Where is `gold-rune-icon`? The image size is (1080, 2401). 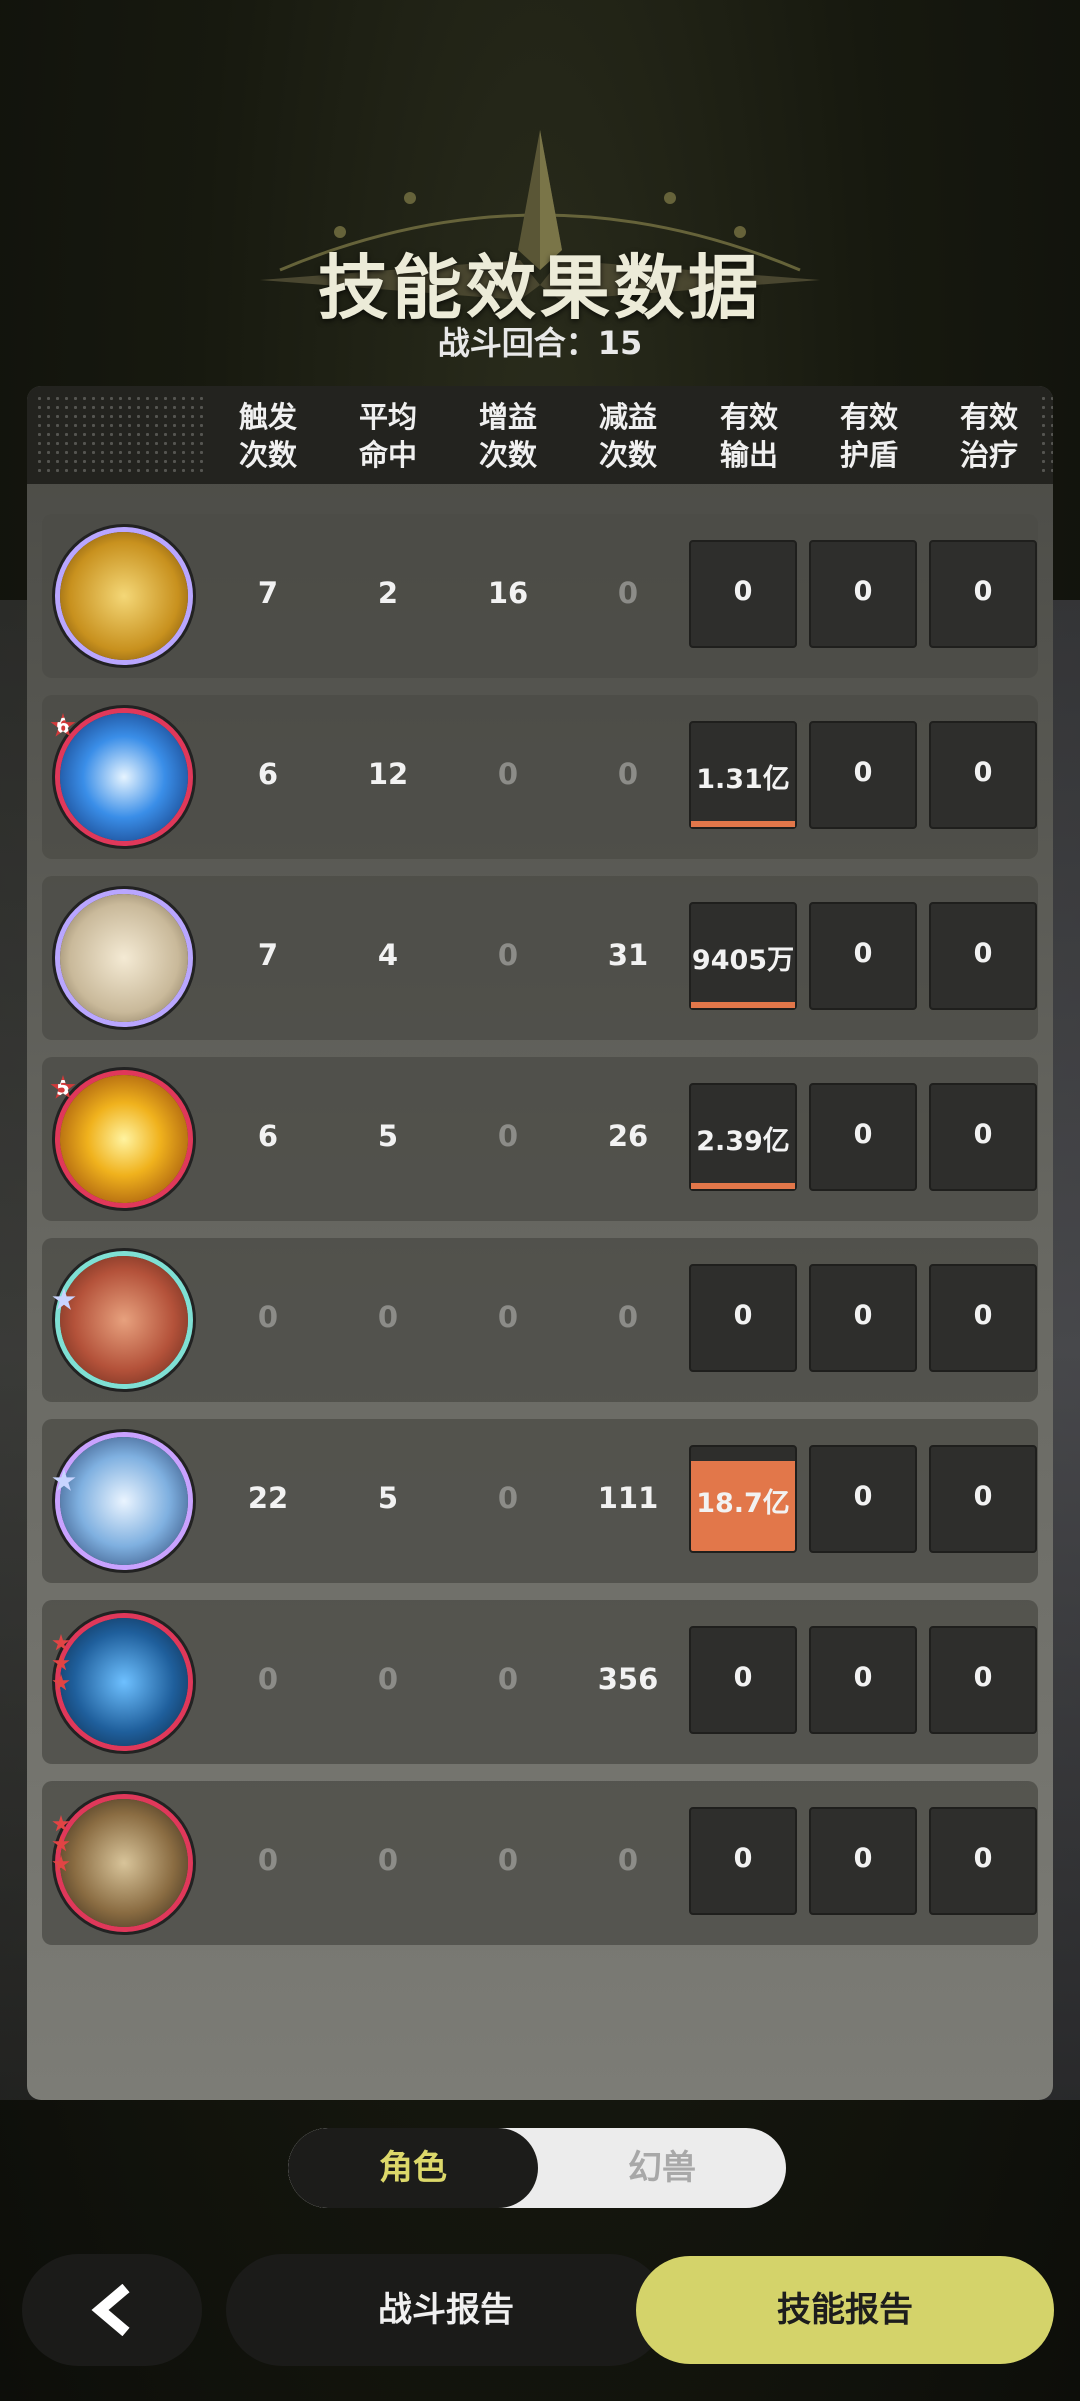 gold-rune-icon is located at coordinates (124, 596).